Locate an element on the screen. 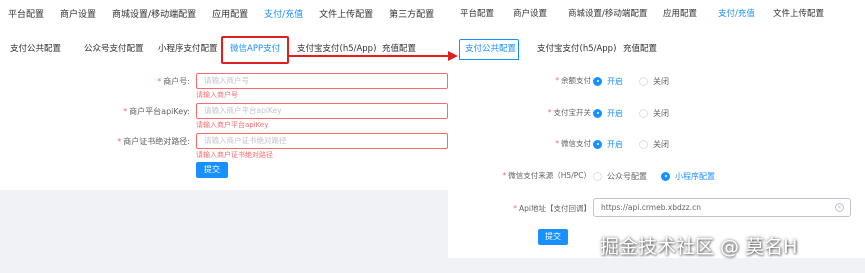  form-label: * 支付宝开关 is located at coordinates (569, 112).